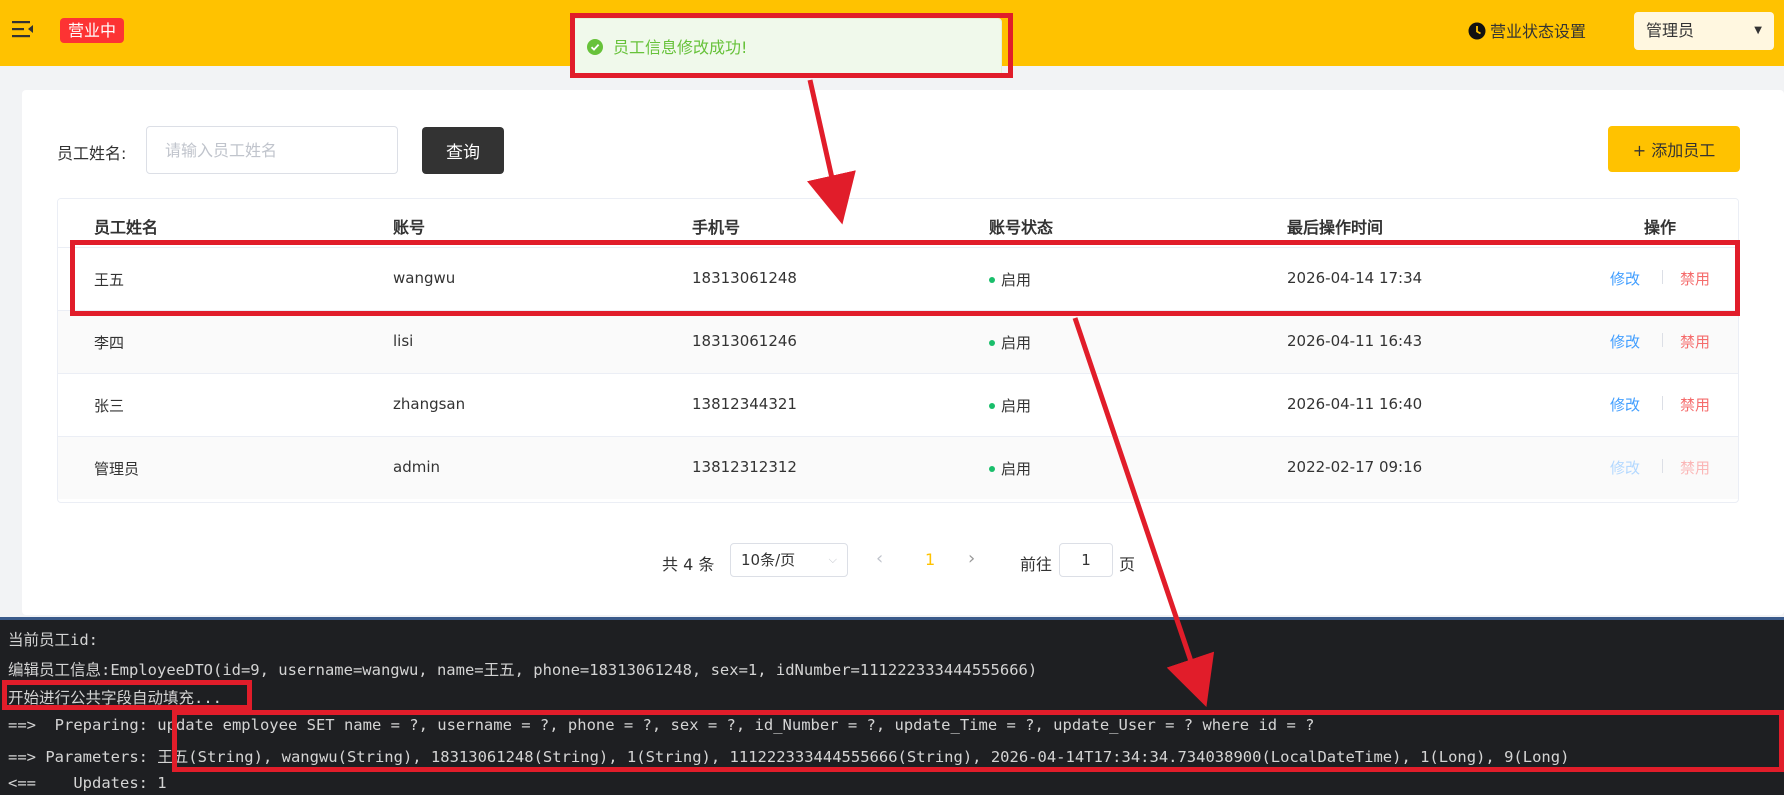  Describe the element at coordinates (53, 640) in the screenshot. I see `console-line: 当前员工id:` at that location.